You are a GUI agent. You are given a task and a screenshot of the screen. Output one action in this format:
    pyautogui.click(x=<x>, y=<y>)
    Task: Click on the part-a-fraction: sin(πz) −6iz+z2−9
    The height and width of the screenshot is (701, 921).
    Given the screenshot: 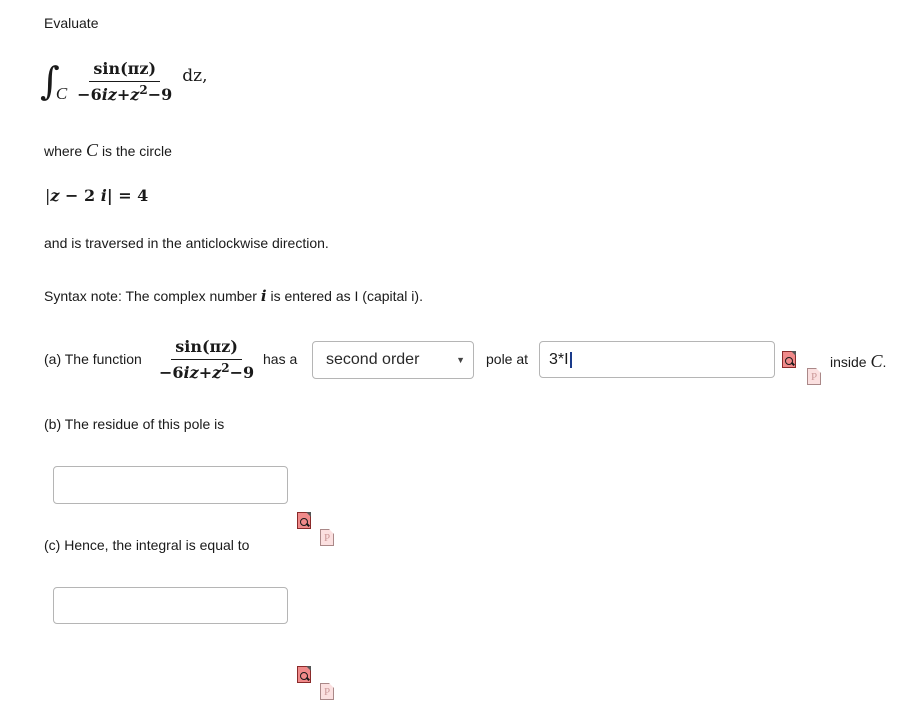 What is the action you would take?
    pyautogui.click(x=207, y=359)
    